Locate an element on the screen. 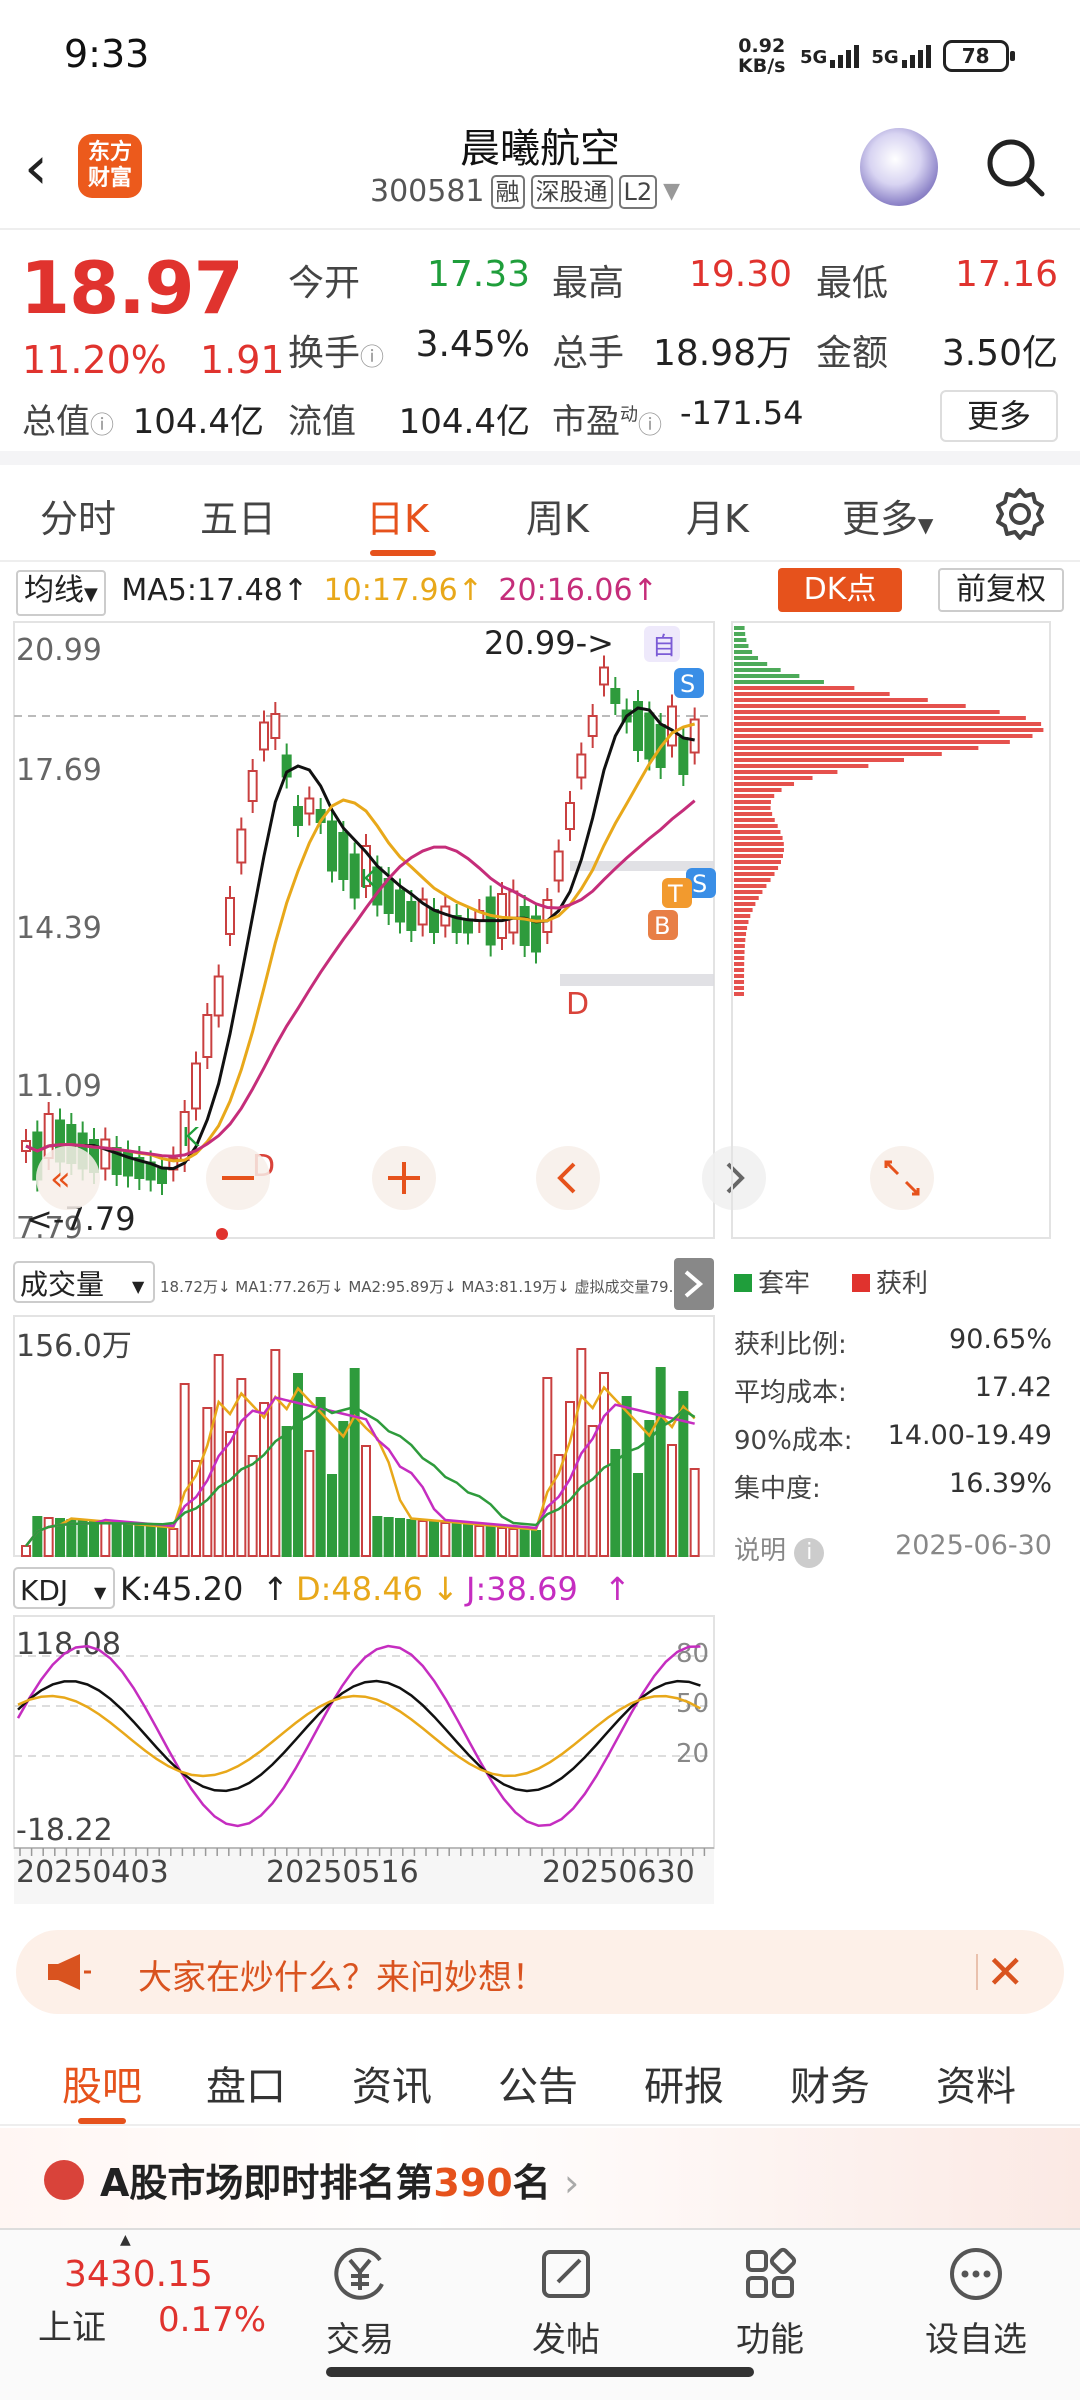 The image size is (1080, 2400). index-value: 3430.15 is located at coordinates (138, 2274).